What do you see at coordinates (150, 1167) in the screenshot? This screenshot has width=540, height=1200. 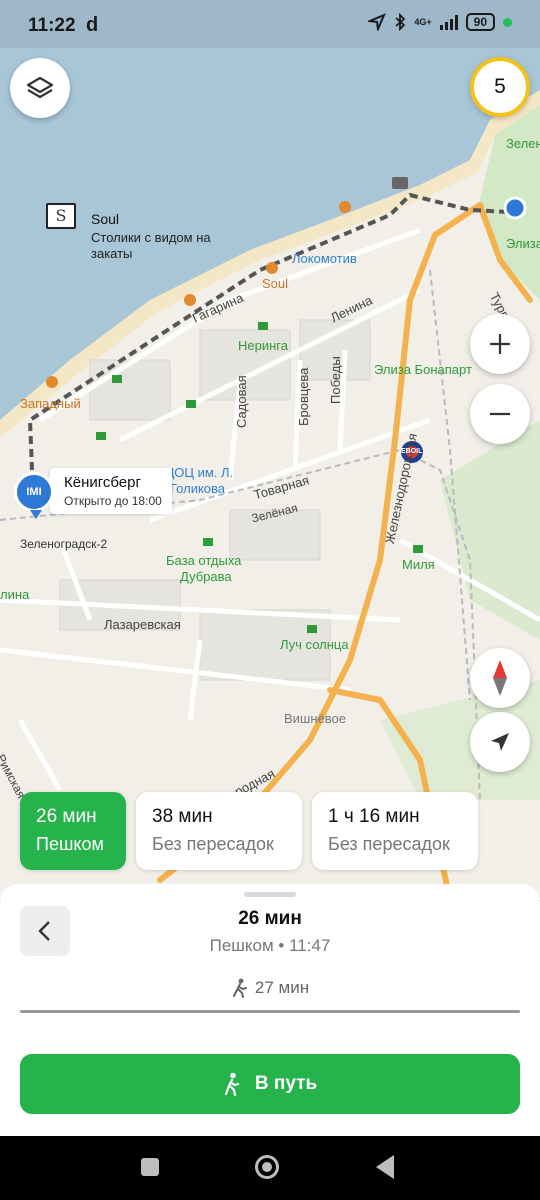 I see `recent-apps-icon` at bounding box center [150, 1167].